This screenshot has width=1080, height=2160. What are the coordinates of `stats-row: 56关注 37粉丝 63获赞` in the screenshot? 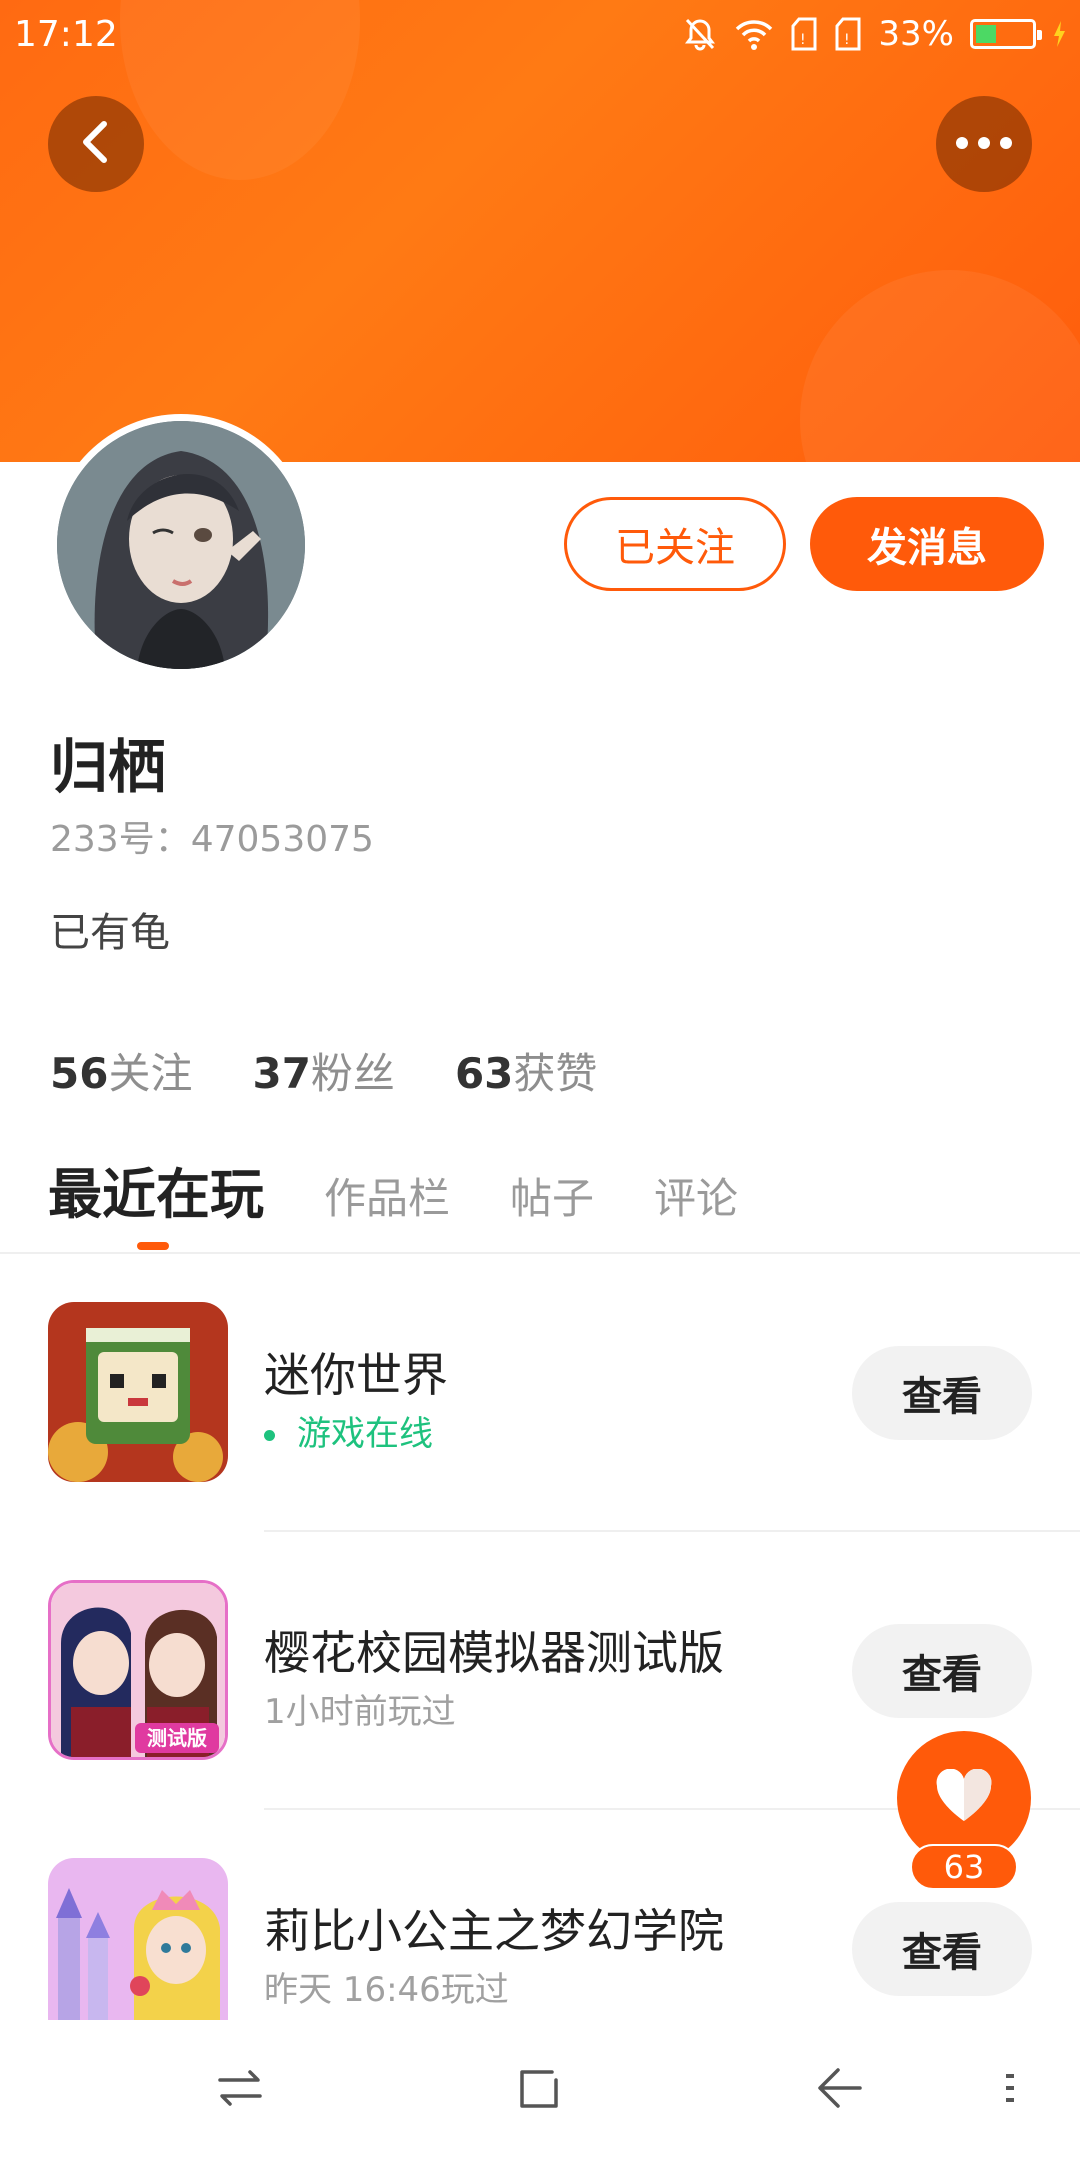 It's located at (323, 1070).